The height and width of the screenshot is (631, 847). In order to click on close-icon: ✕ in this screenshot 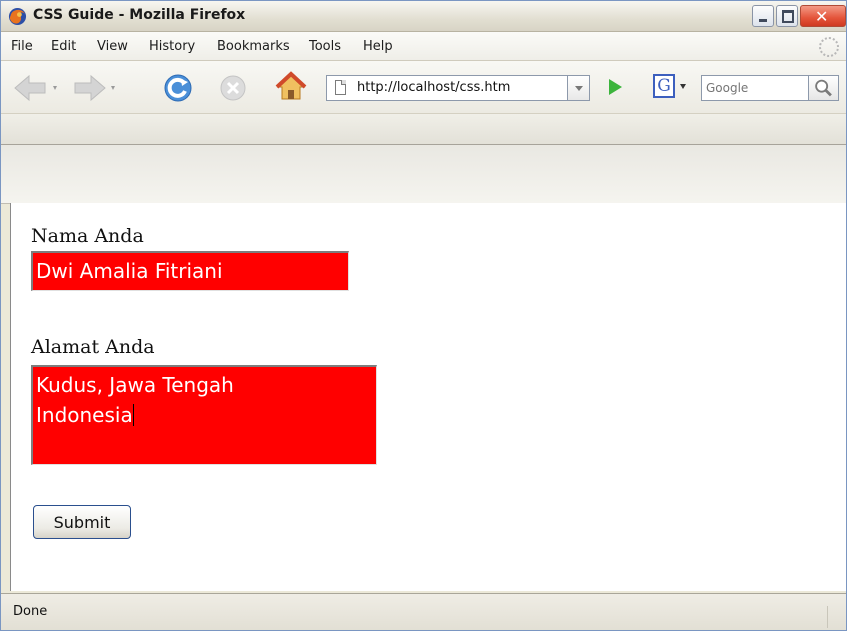, I will do `click(823, 16)`.